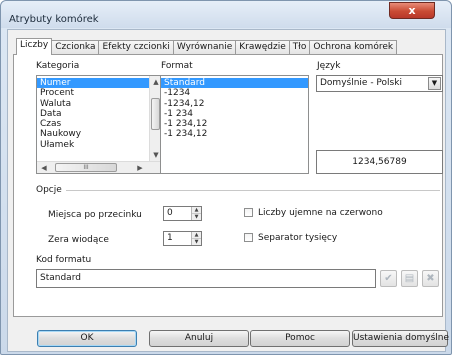 Image resolution: width=452 pixels, height=355 pixels. Describe the element at coordinates (182, 238) in the screenshot. I see `leading-zeros-stepper: 1 ▲ ▼` at that location.